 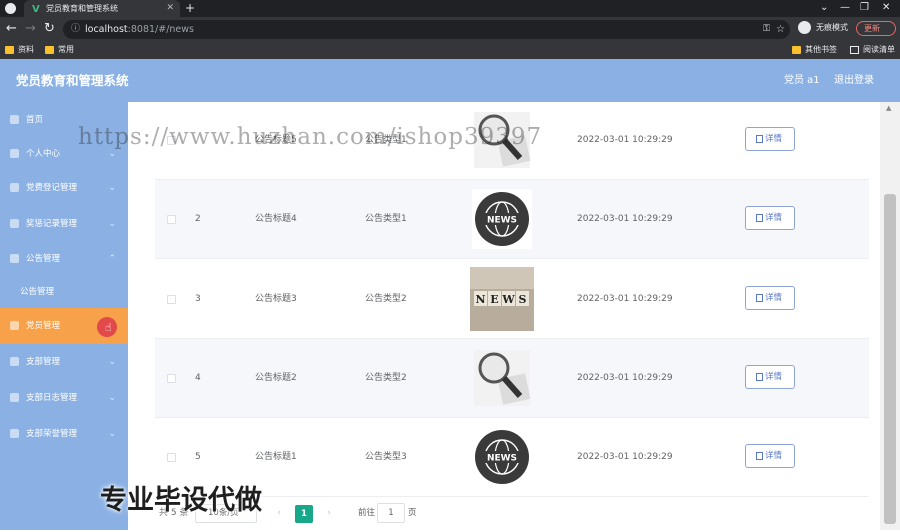 I want to click on tab-search-icon: ⌄, so click(x=824, y=8).